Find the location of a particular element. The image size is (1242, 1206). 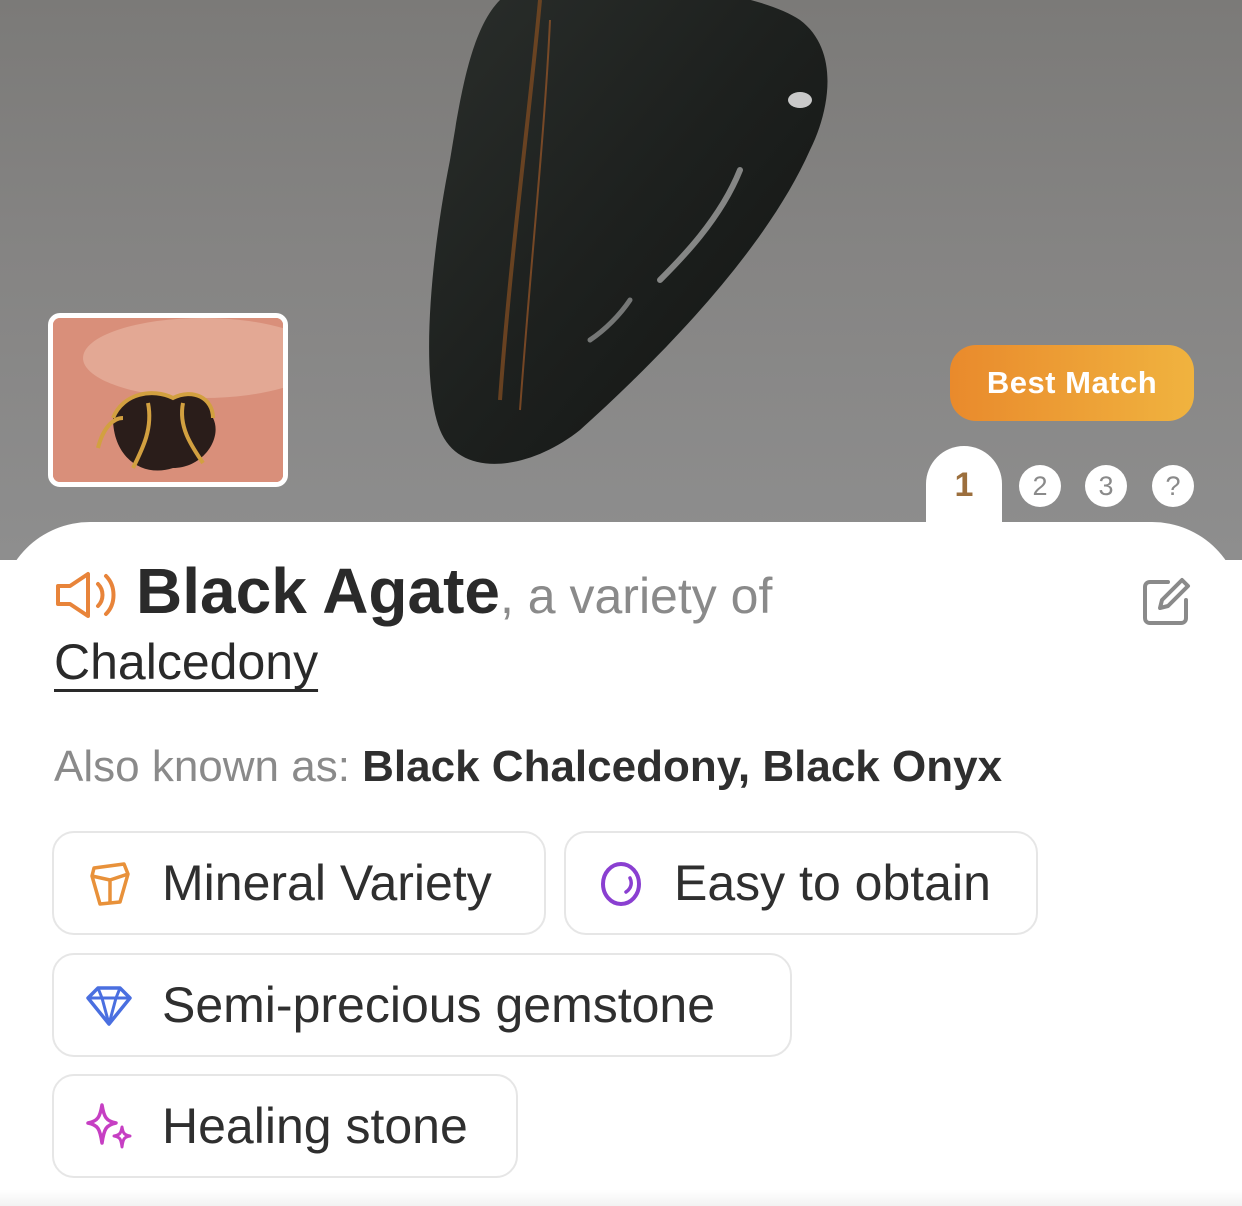

tag-label: Mineral Variety is located at coordinates (327, 883).